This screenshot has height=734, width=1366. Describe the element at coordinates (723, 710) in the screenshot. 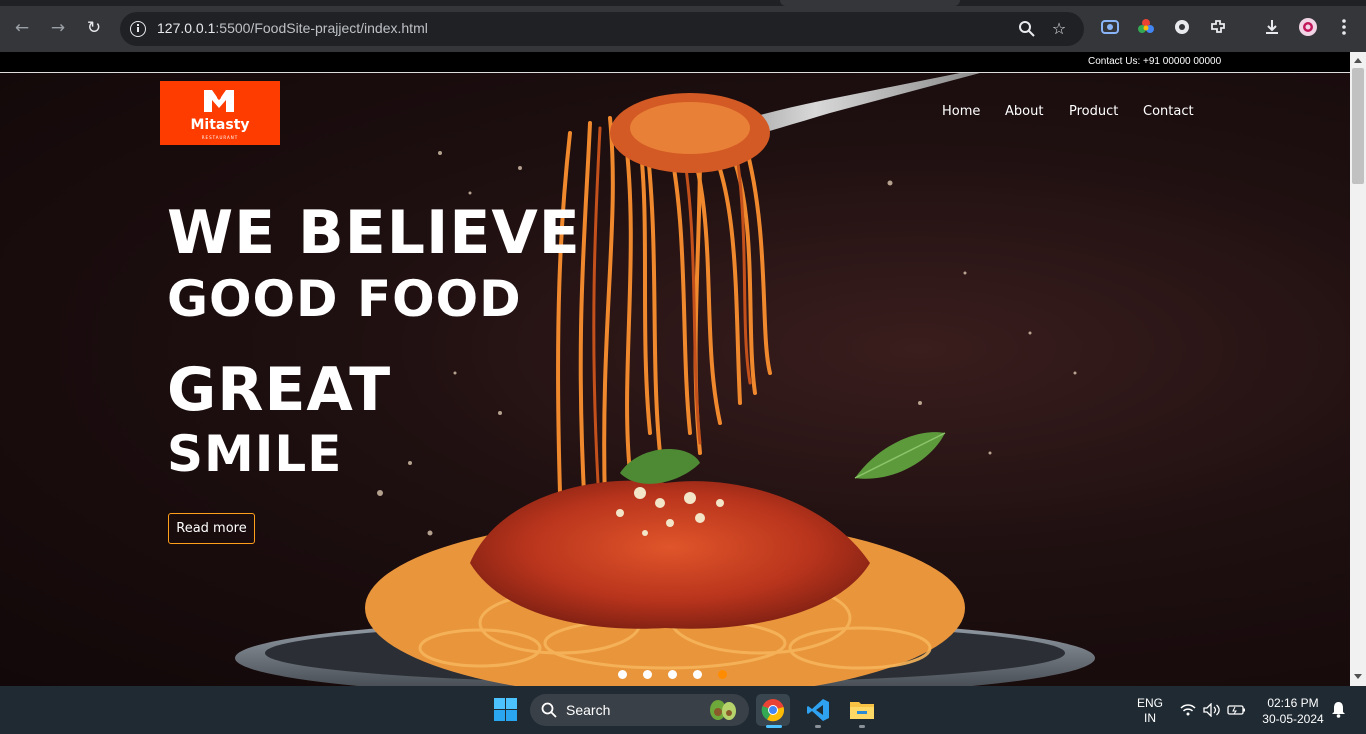

I see `avocado-highlight-icon` at that location.